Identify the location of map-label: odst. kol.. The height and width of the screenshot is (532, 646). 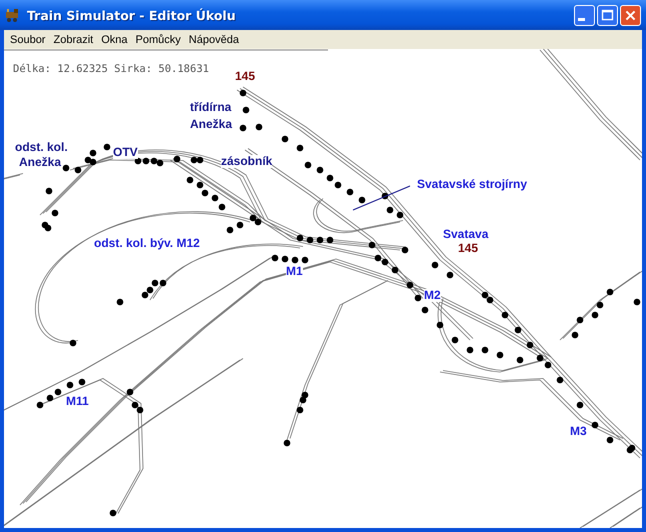
(41, 147).